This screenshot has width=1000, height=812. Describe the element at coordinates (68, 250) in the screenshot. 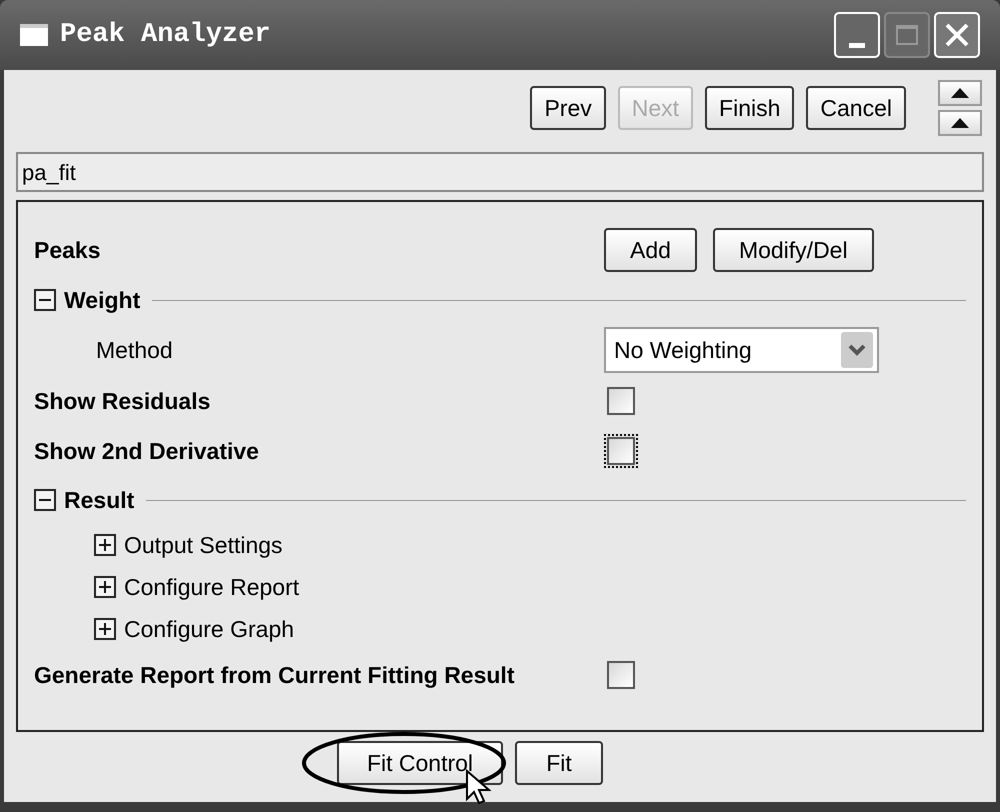

I see `peaks-label: Peaks` at that location.